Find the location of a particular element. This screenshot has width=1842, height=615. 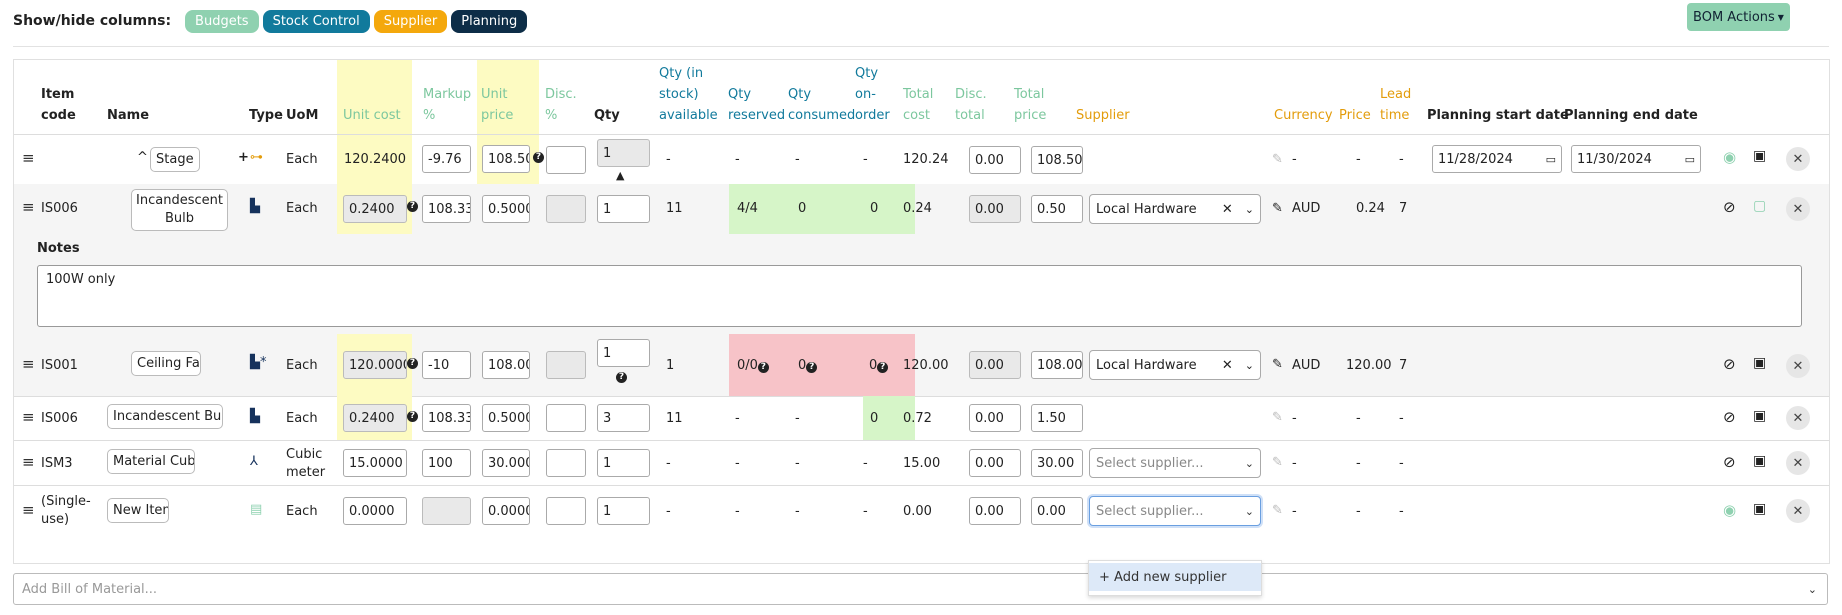

markup-input: -9.76 is located at coordinates (446, 159).